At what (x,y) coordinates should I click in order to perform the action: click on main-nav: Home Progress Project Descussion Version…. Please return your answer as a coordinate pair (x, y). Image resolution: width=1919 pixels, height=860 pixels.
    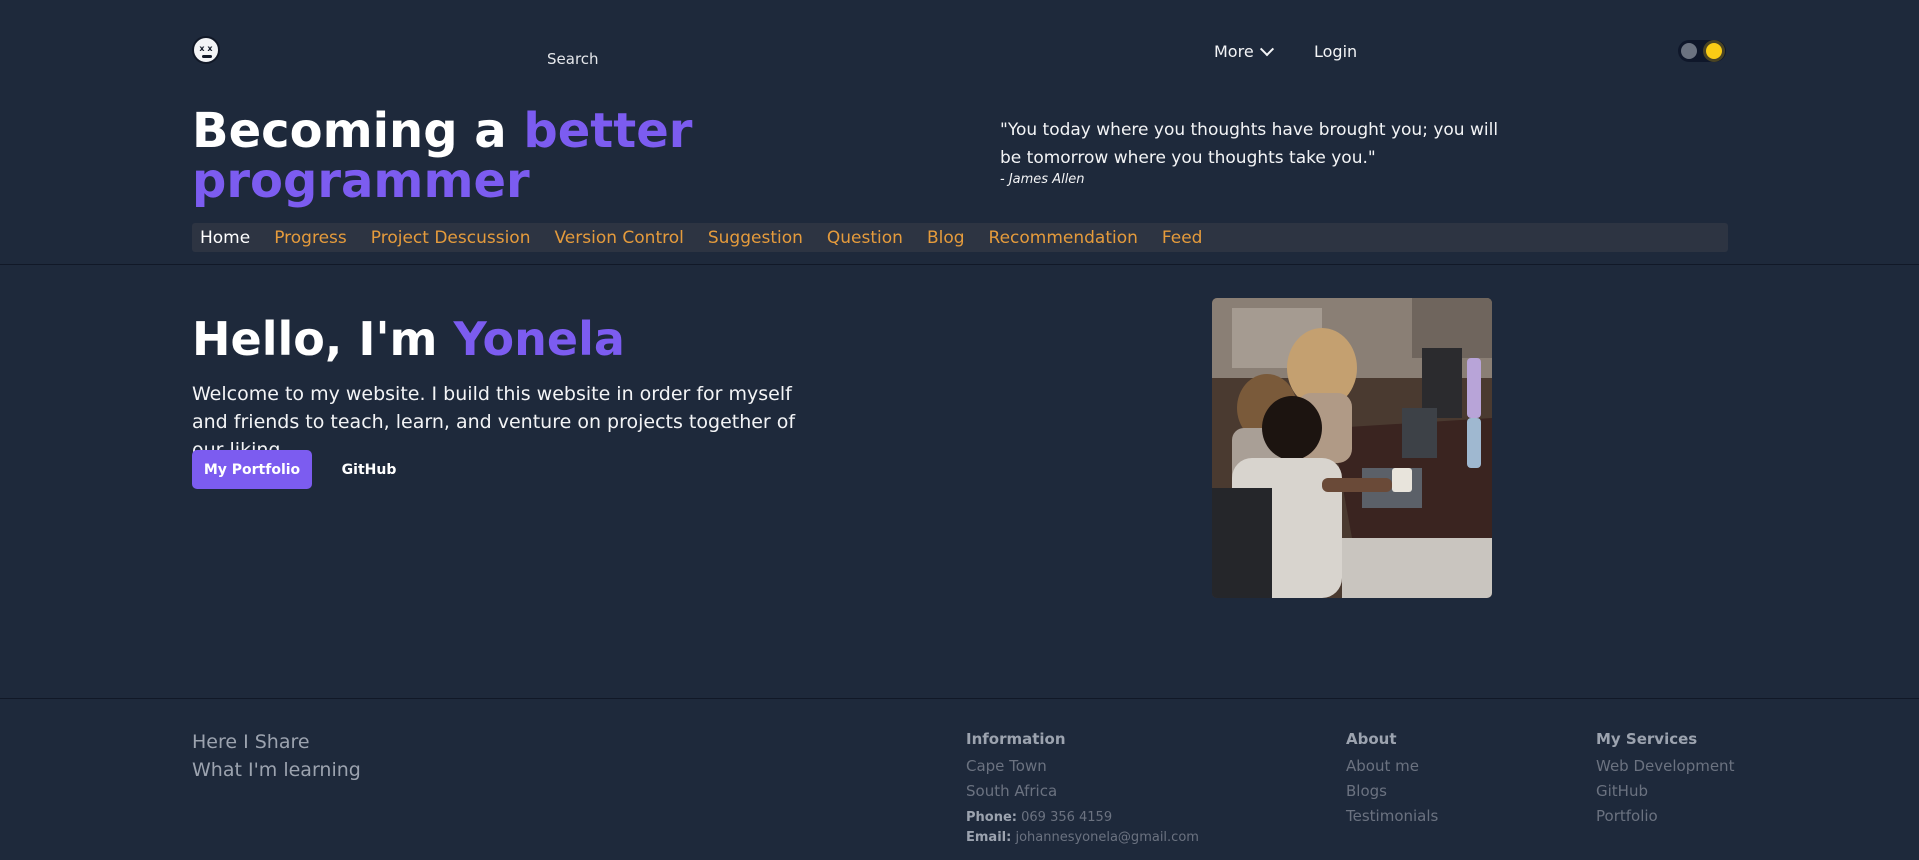
    Looking at the image, I should click on (960, 237).